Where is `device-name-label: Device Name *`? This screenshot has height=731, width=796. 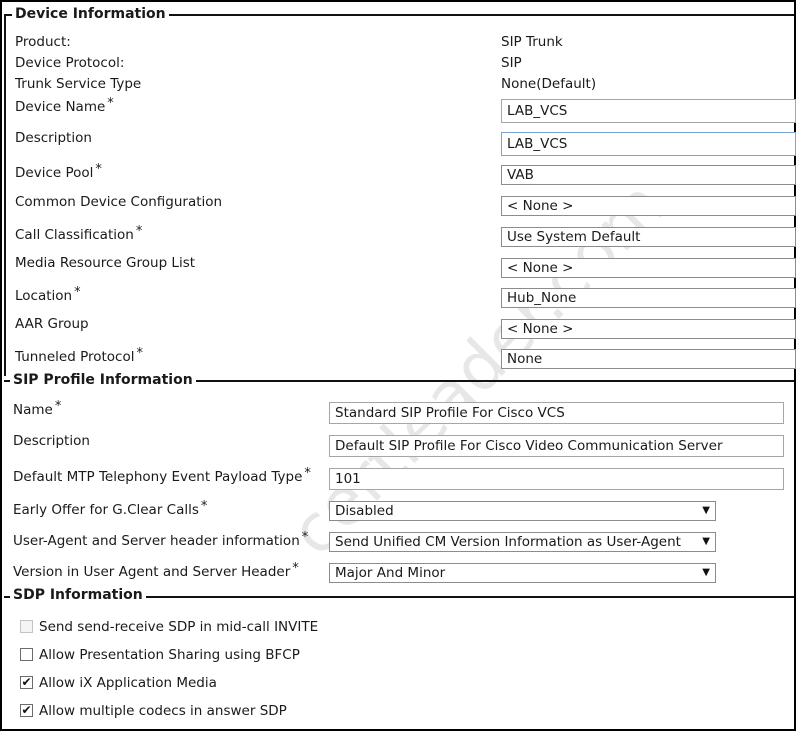
device-name-label: Device Name * is located at coordinates (64, 105).